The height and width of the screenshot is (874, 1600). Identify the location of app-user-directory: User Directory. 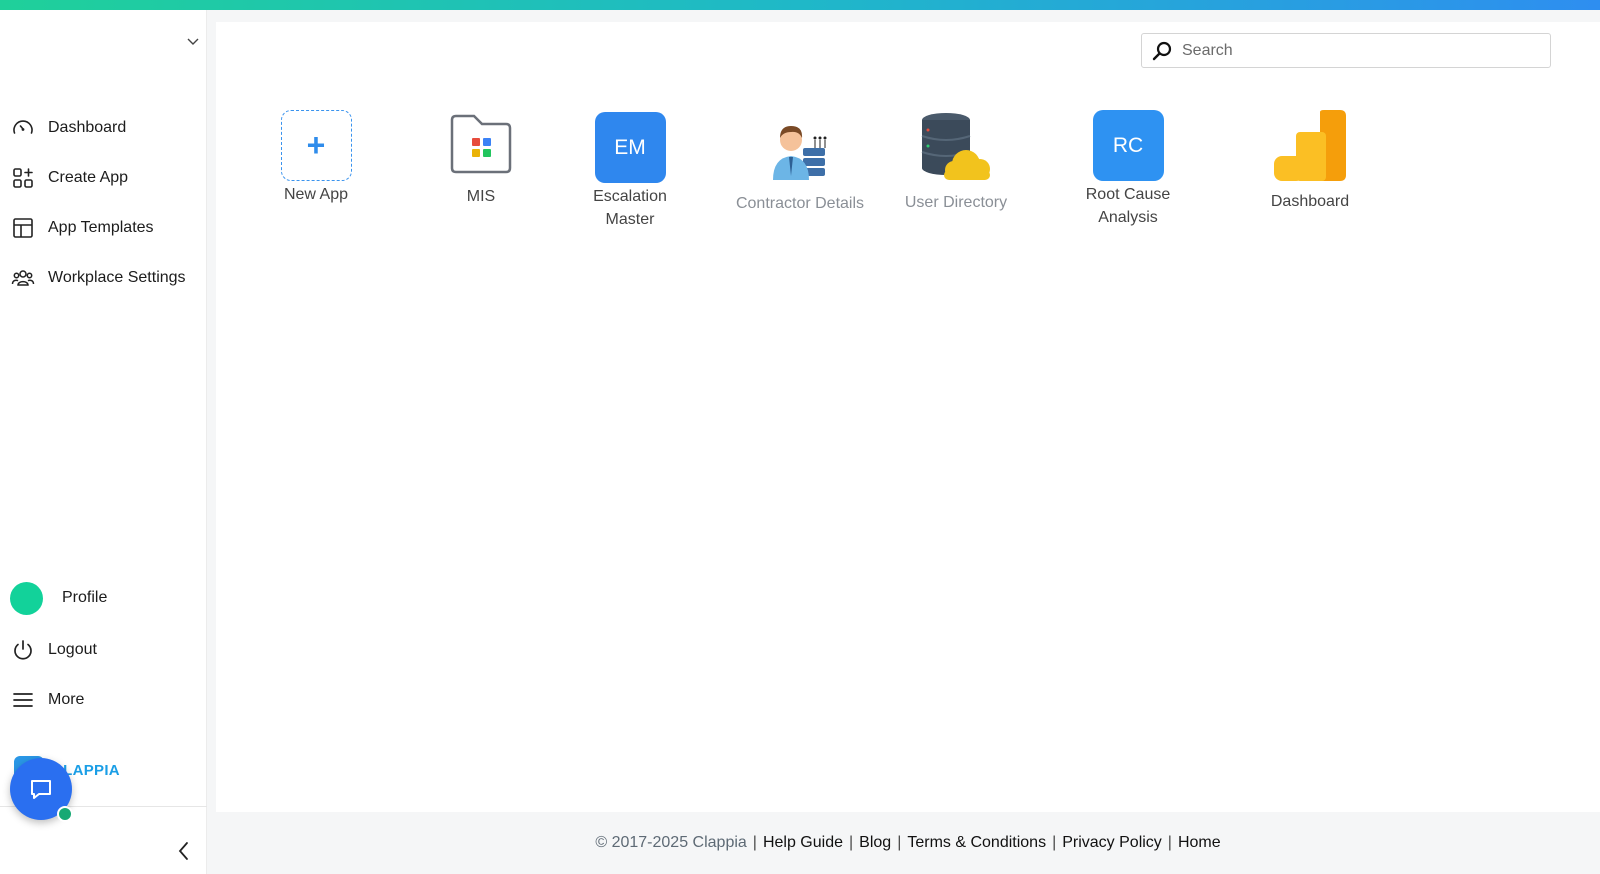
(956, 163).